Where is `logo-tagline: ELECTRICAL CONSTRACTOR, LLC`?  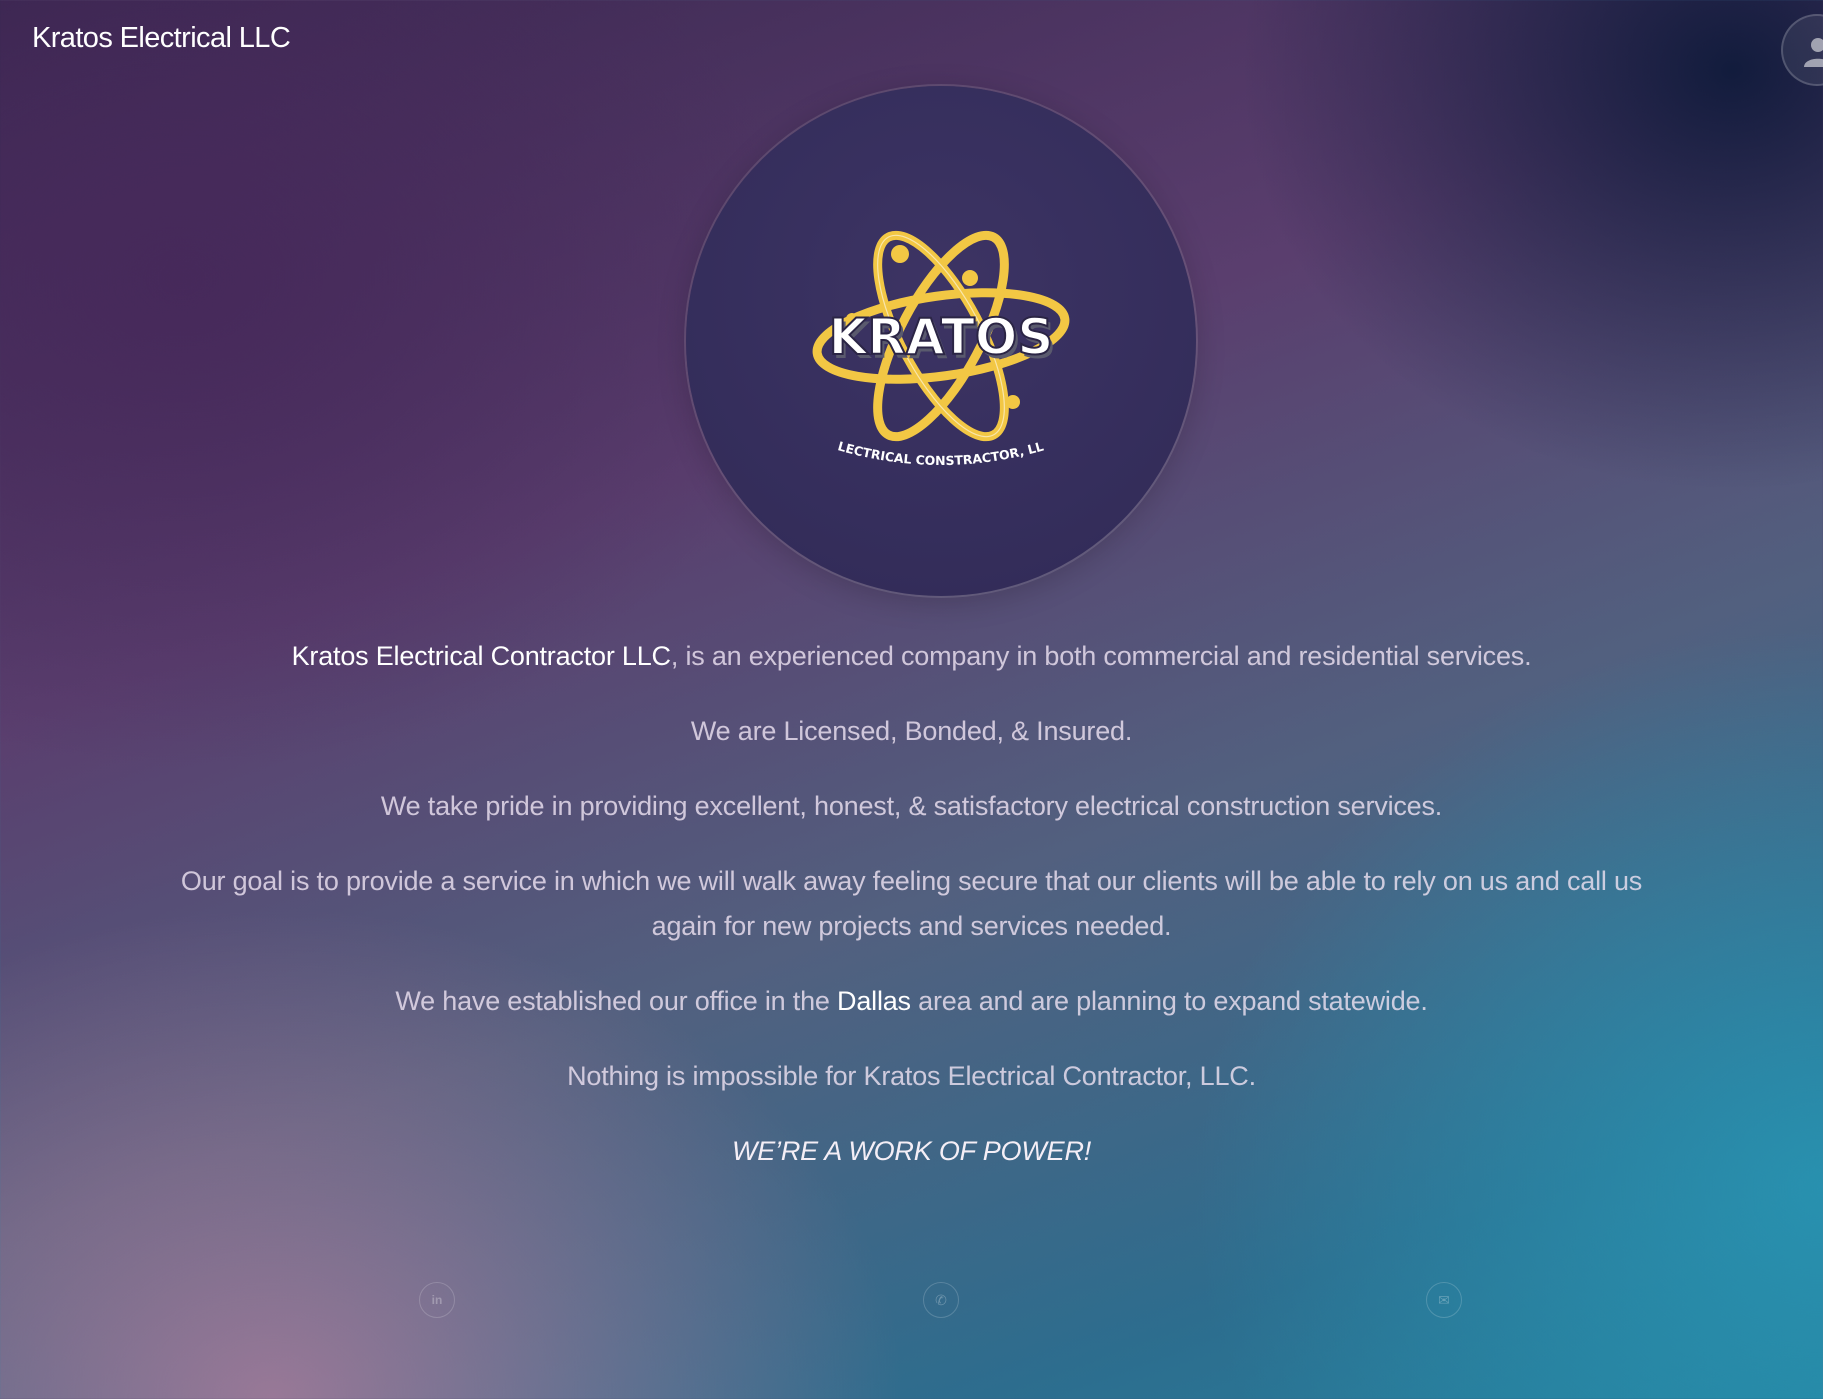 logo-tagline: ELECTRICAL CONSTRACTOR, LLC is located at coordinates (865, 277).